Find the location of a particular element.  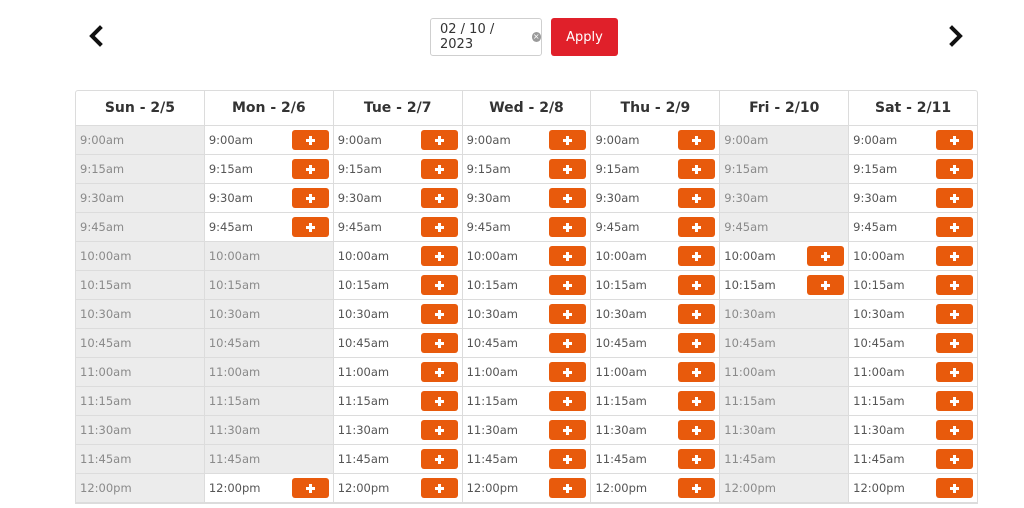

apply-button: Apply is located at coordinates (584, 37).